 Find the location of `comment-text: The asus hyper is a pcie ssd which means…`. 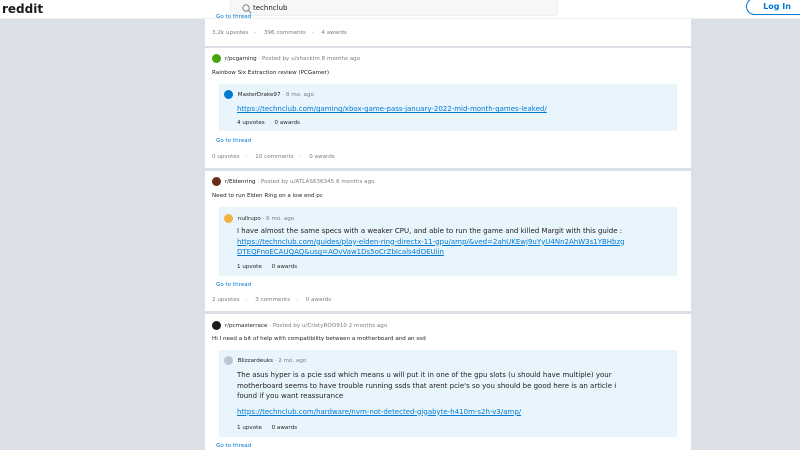

comment-text: The asus hyper is a pcie ssd which means… is located at coordinates (427, 385).